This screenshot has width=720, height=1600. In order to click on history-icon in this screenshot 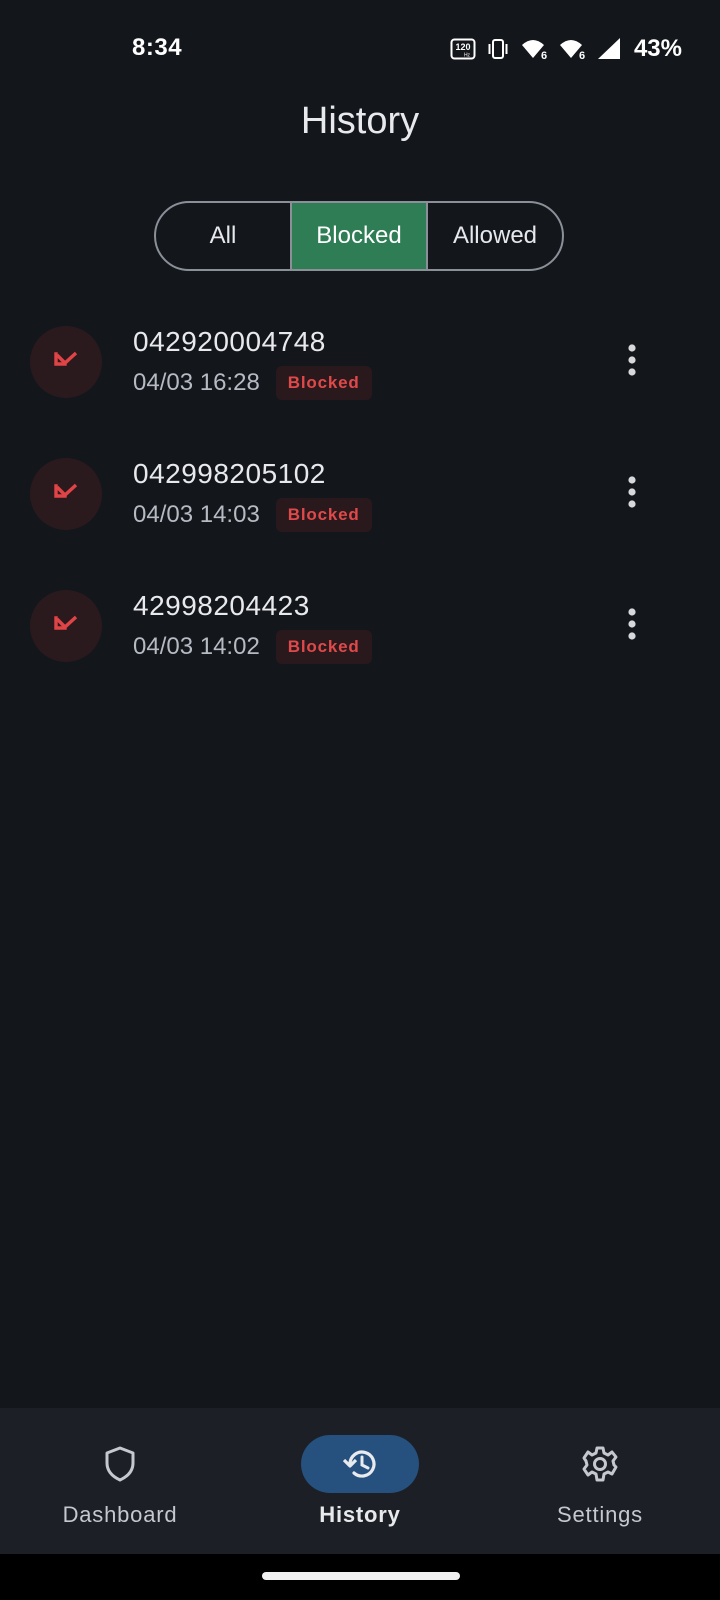, I will do `click(359, 1464)`.